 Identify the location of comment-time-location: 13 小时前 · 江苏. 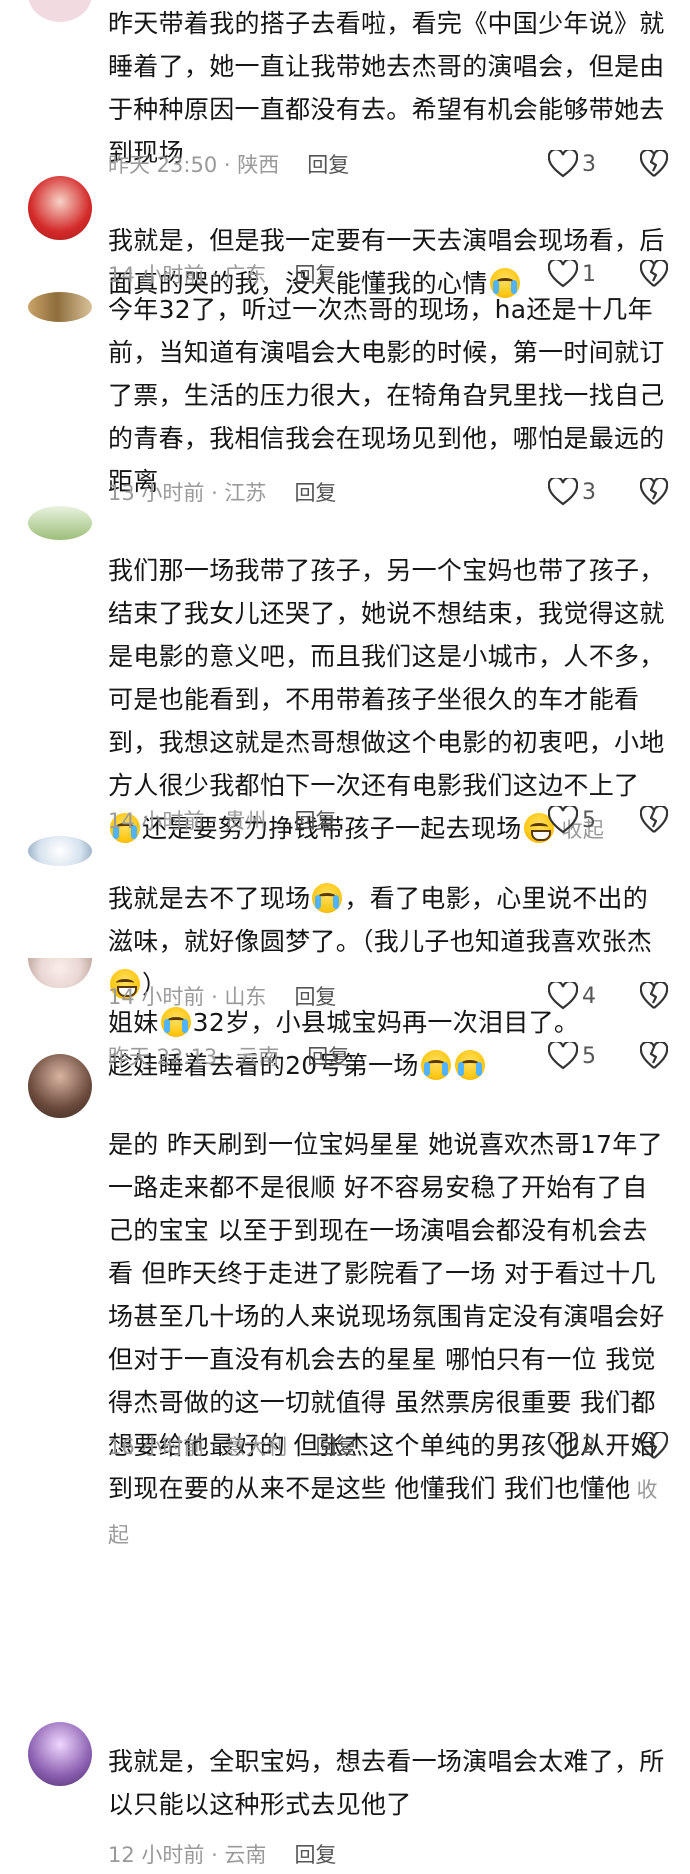
(187, 493).